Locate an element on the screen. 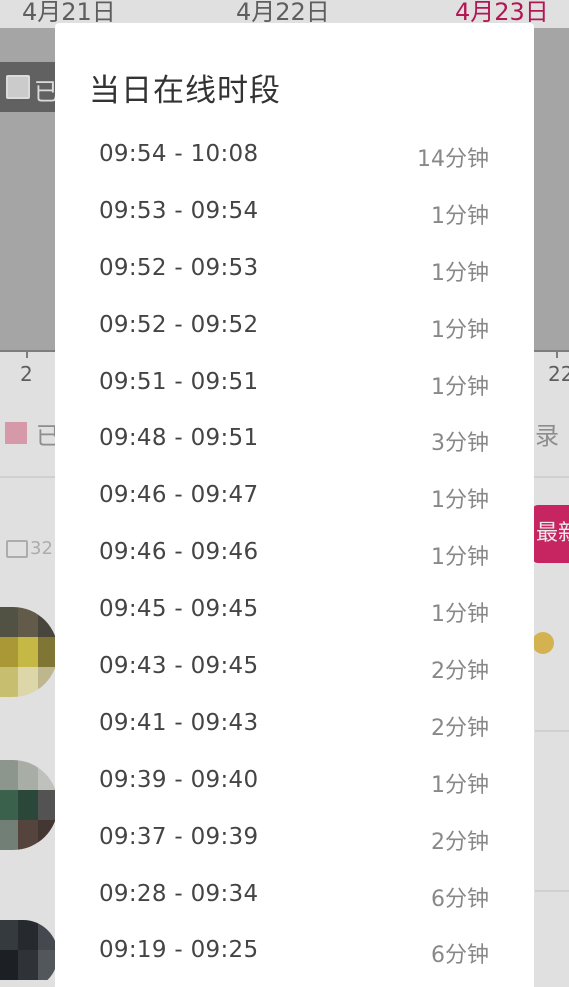 The image size is (569, 987). session-row: 09:28 - 09:34 6分钟 is located at coordinates (294, 897).